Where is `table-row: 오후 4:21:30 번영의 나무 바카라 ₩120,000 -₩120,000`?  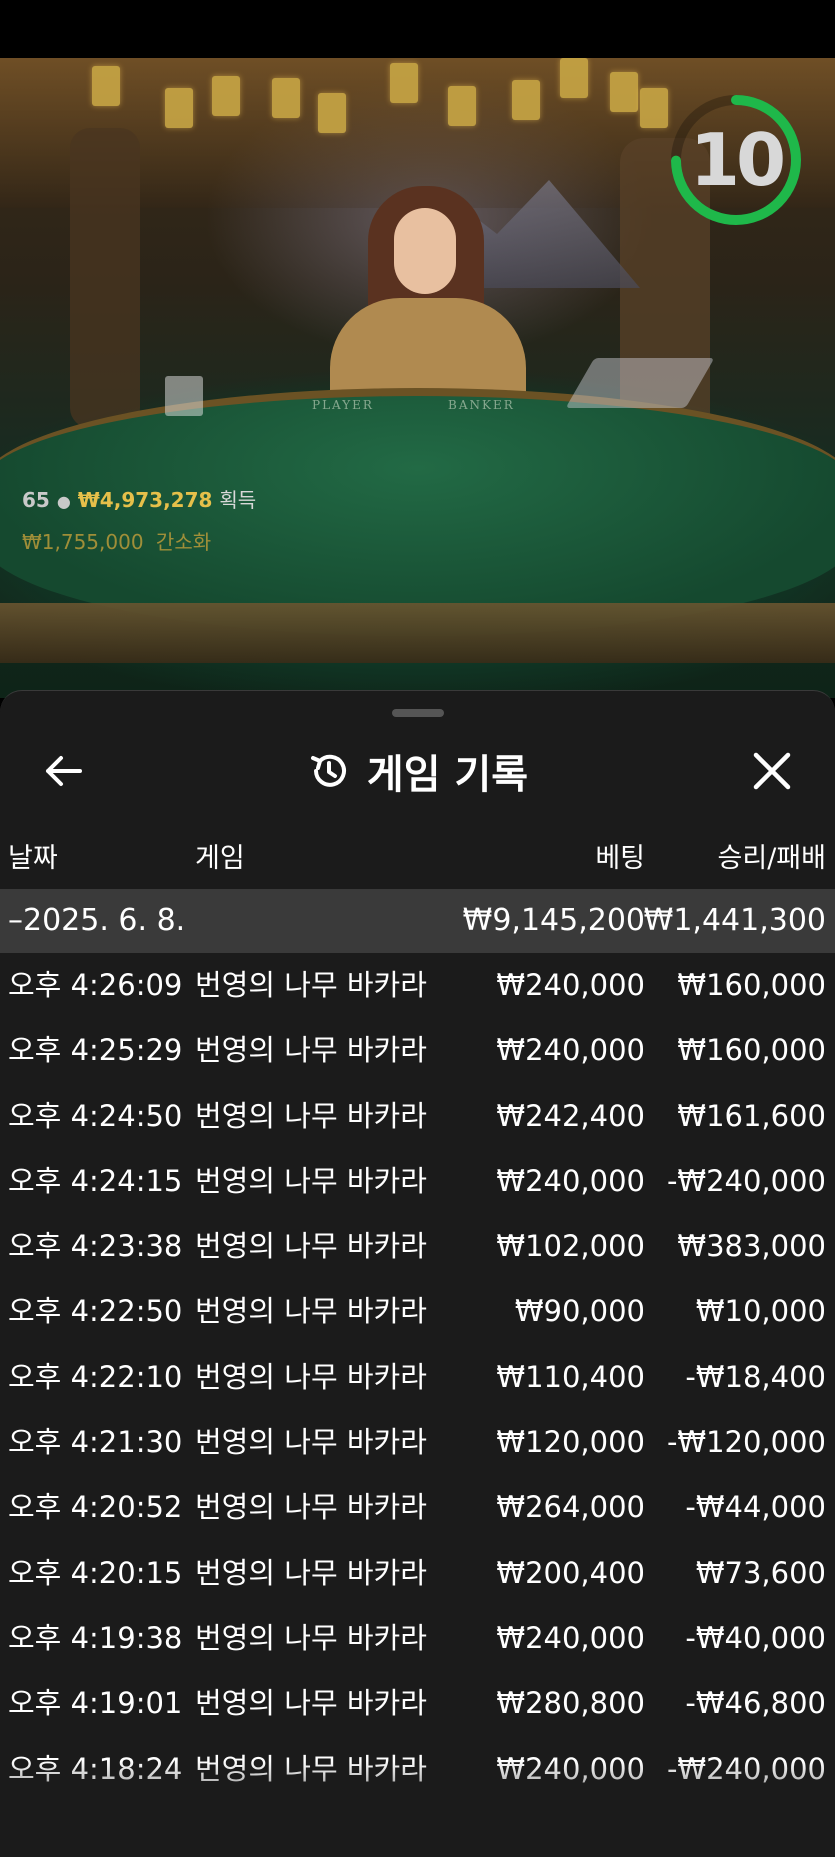
table-row: 오후 4:21:30 번영의 나무 바카라 ₩120,000 -₩120,000 is located at coordinates (417, 1442).